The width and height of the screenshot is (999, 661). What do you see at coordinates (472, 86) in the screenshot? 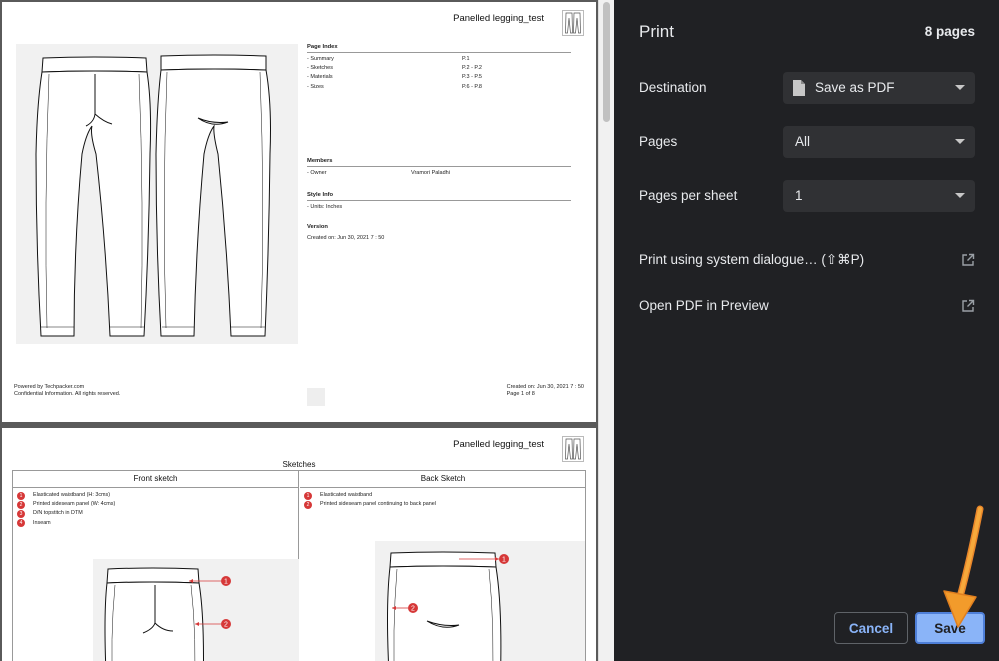
I see `index-pages: P.6 - P.8` at bounding box center [472, 86].